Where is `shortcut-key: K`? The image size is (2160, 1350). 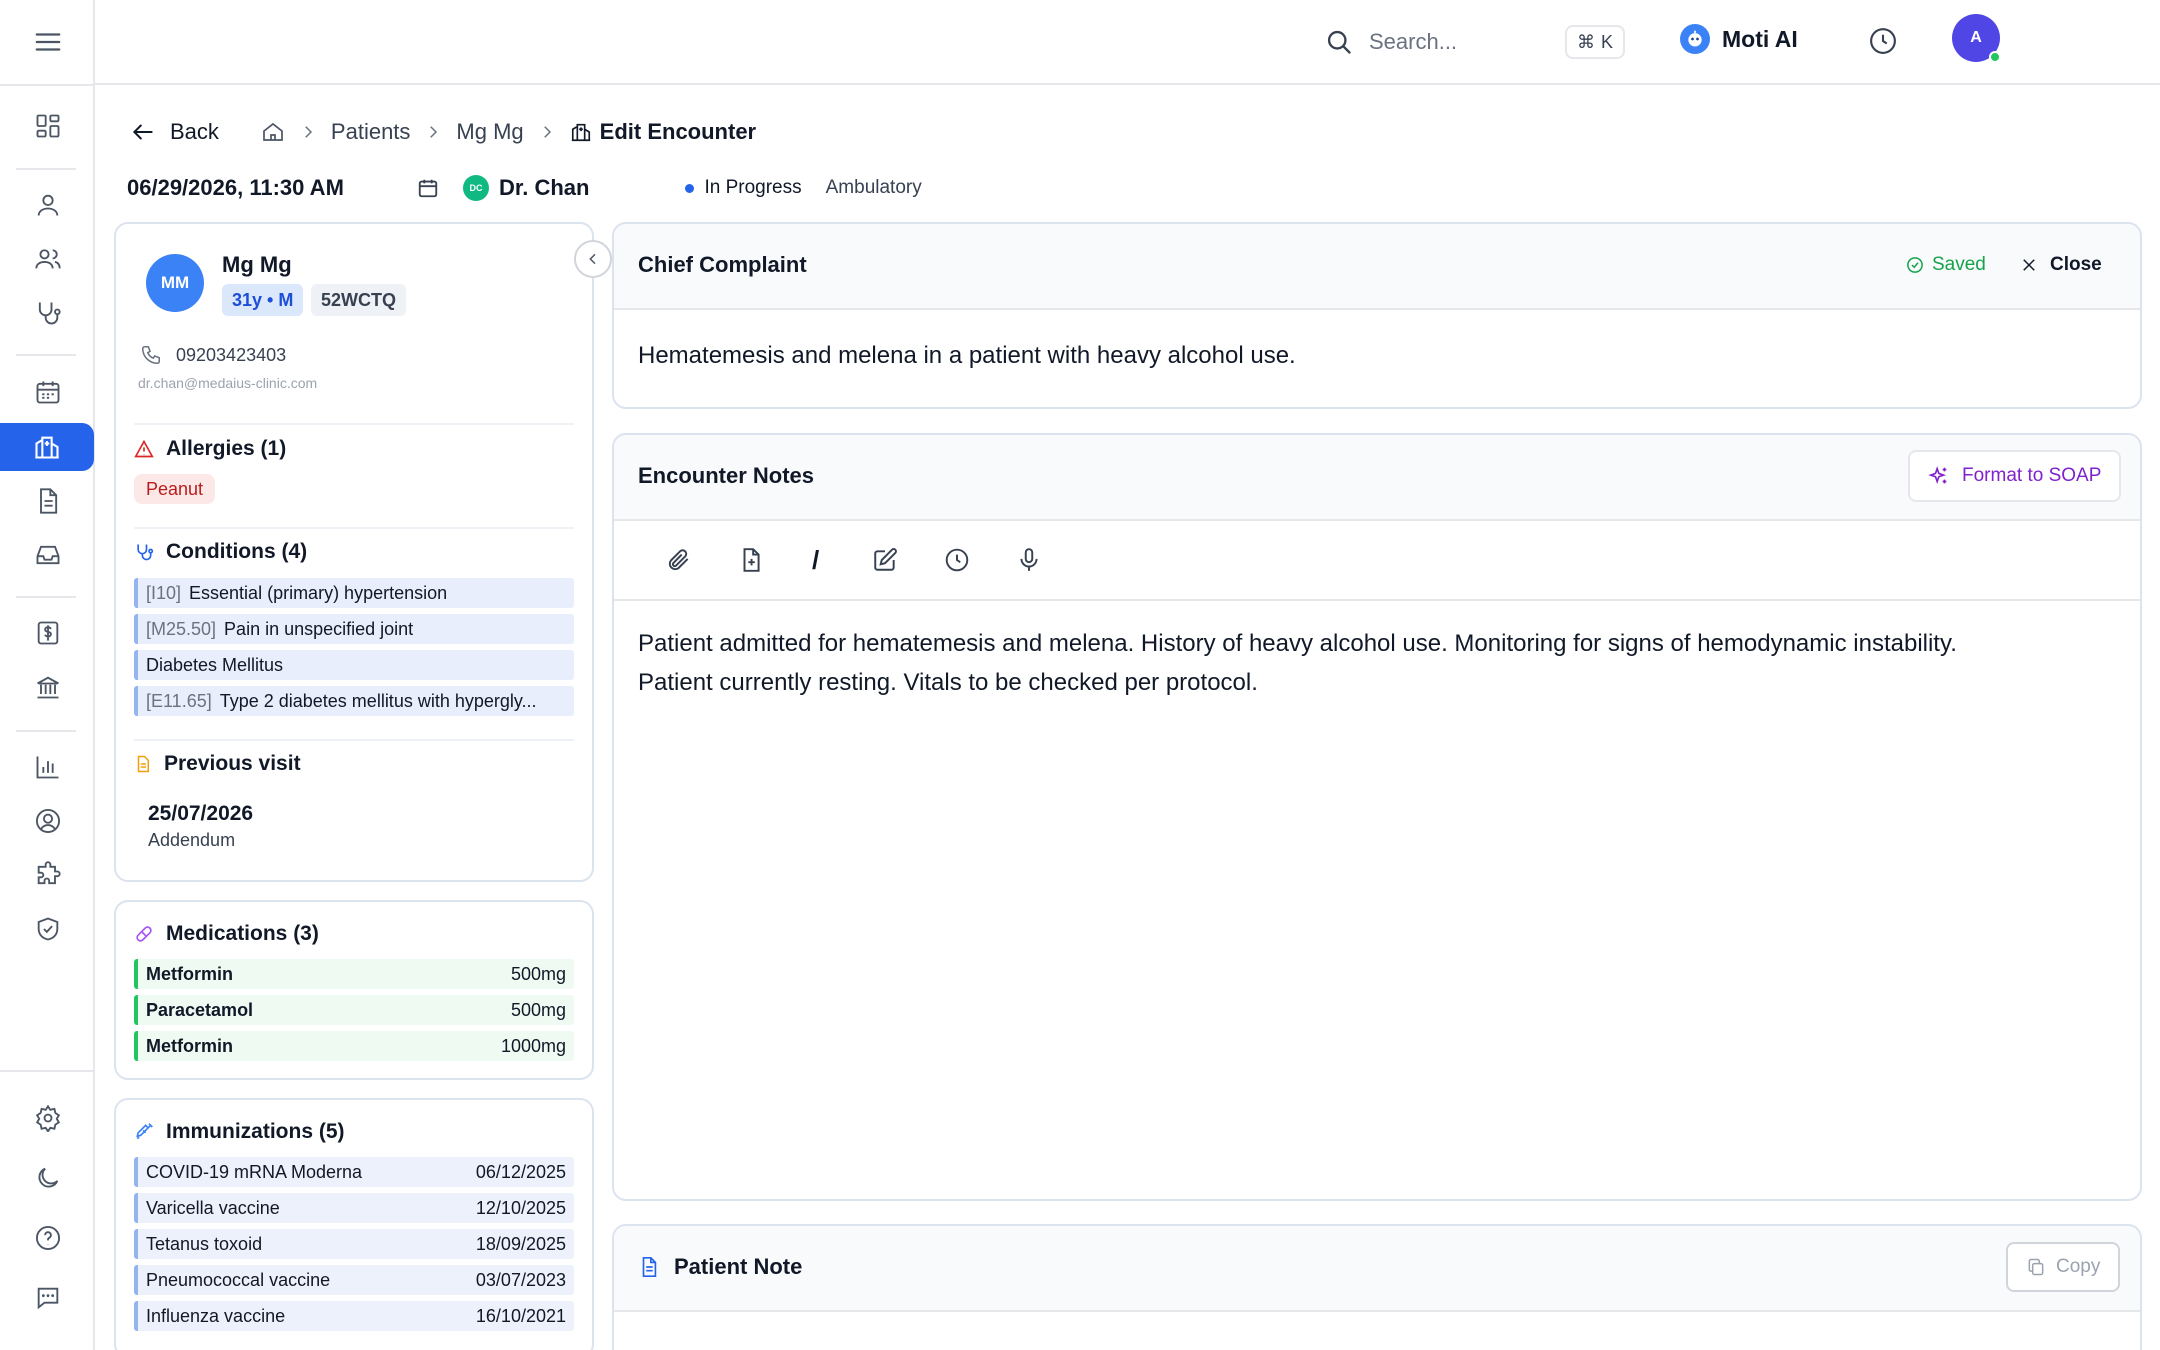 shortcut-key: K is located at coordinates (1607, 41).